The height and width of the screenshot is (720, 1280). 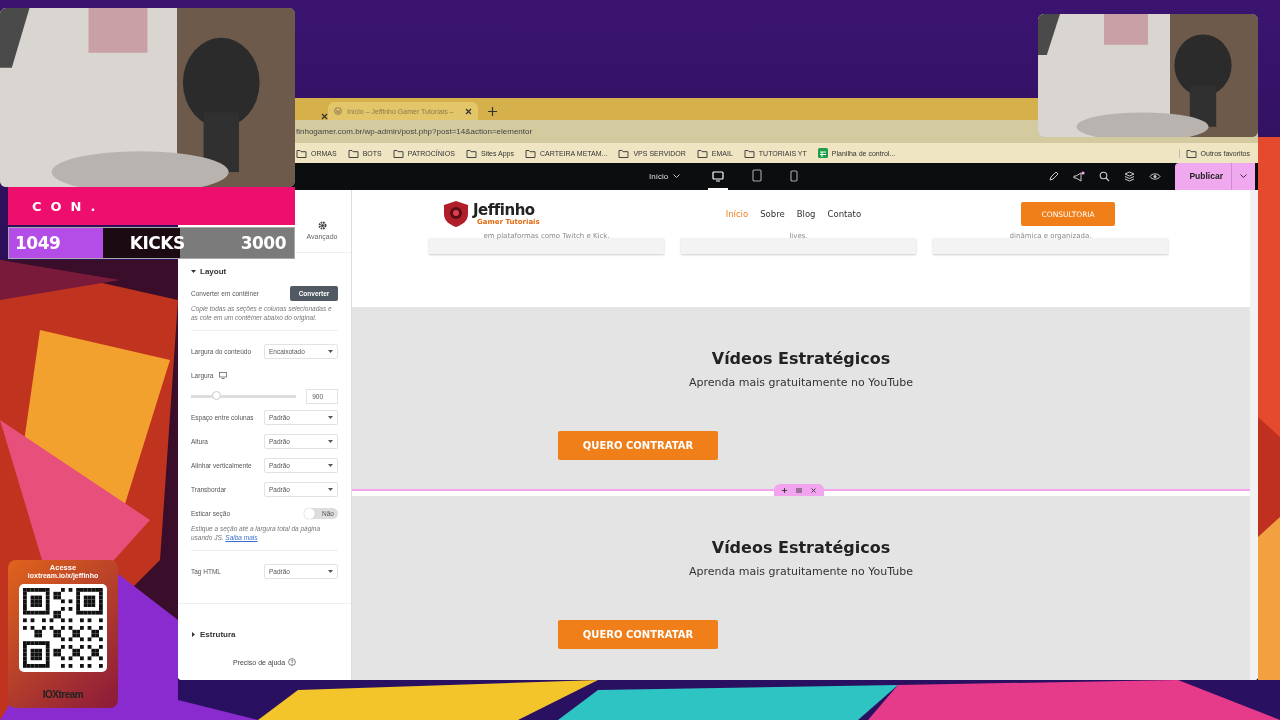 I want to click on slider-track, so click(x=244, y=396).